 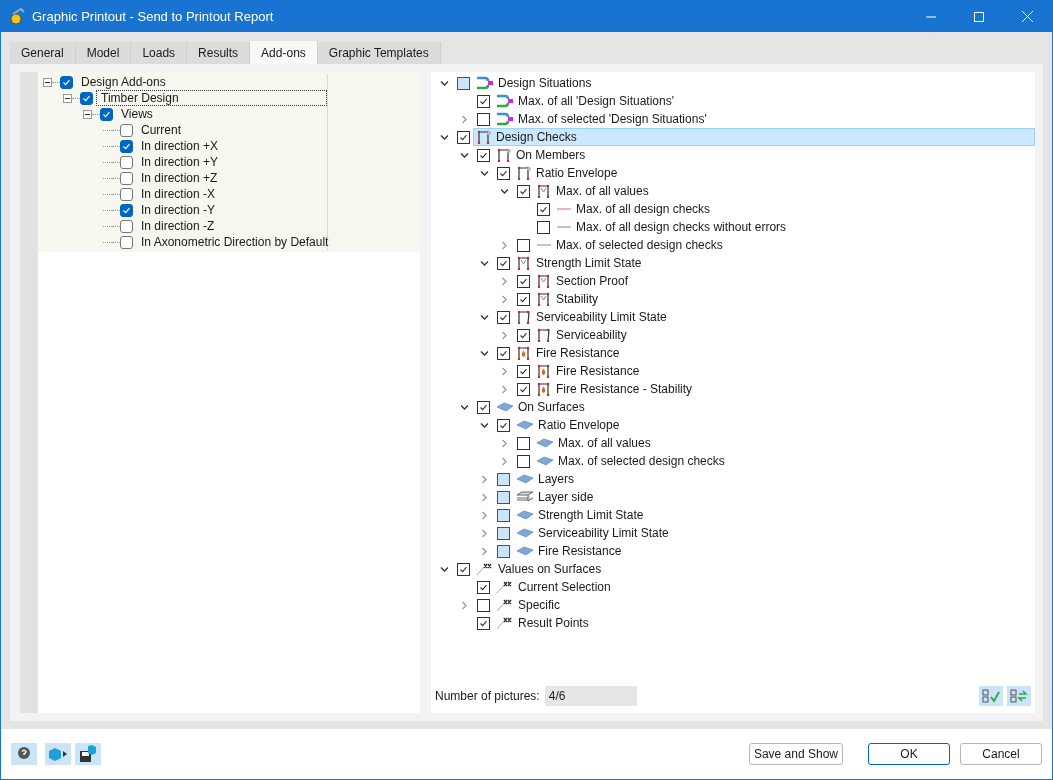 What do you see at coordinates (764, 101) in the screenshot?
I see `tree-item: Max. of all 'Design Situations'` at bounding box center [764, 101].